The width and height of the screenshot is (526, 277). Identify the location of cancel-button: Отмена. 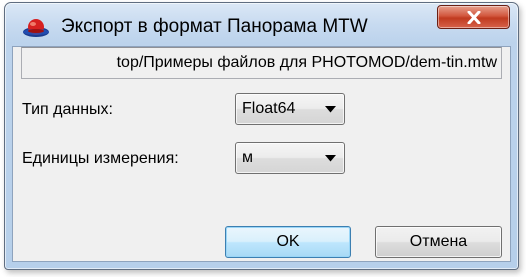
(438, 242).